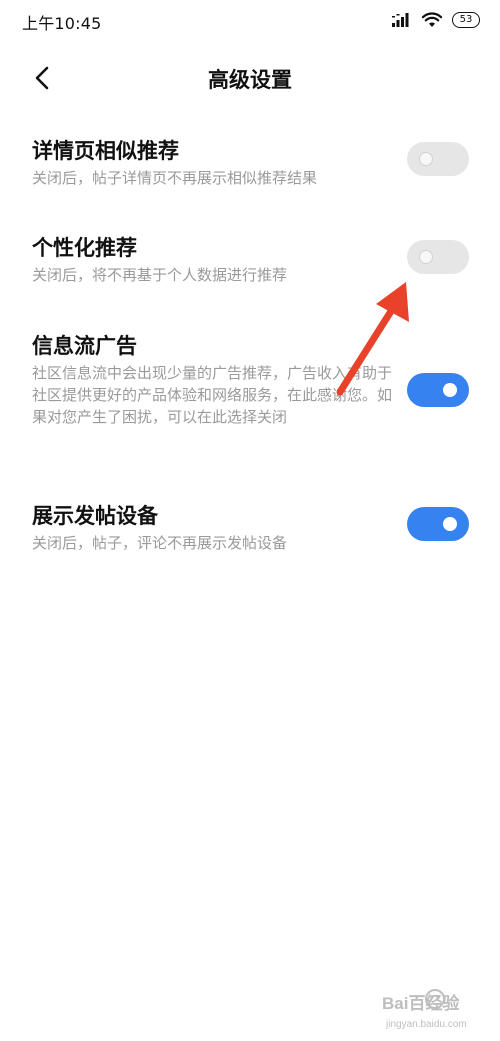 Image resolution: width=500 pixels, height=1041 pixels. What do you see at coordinates (466, 20) in the screenshot?
I see `battery-icon: 53` at bounding box center [466, 20].